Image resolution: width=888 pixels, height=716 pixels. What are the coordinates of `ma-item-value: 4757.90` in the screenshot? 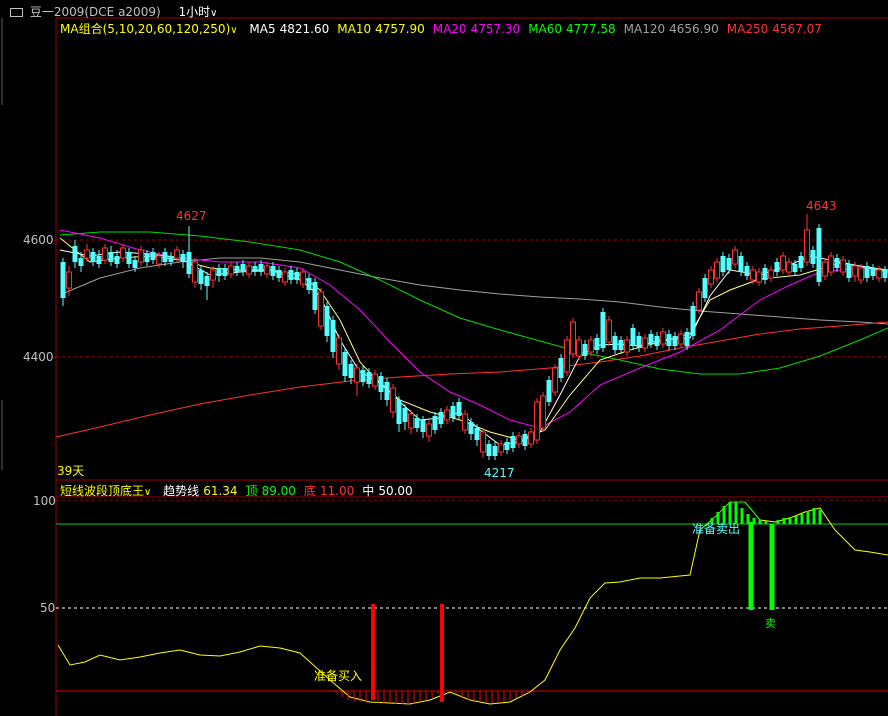 It's located at (400, 29).